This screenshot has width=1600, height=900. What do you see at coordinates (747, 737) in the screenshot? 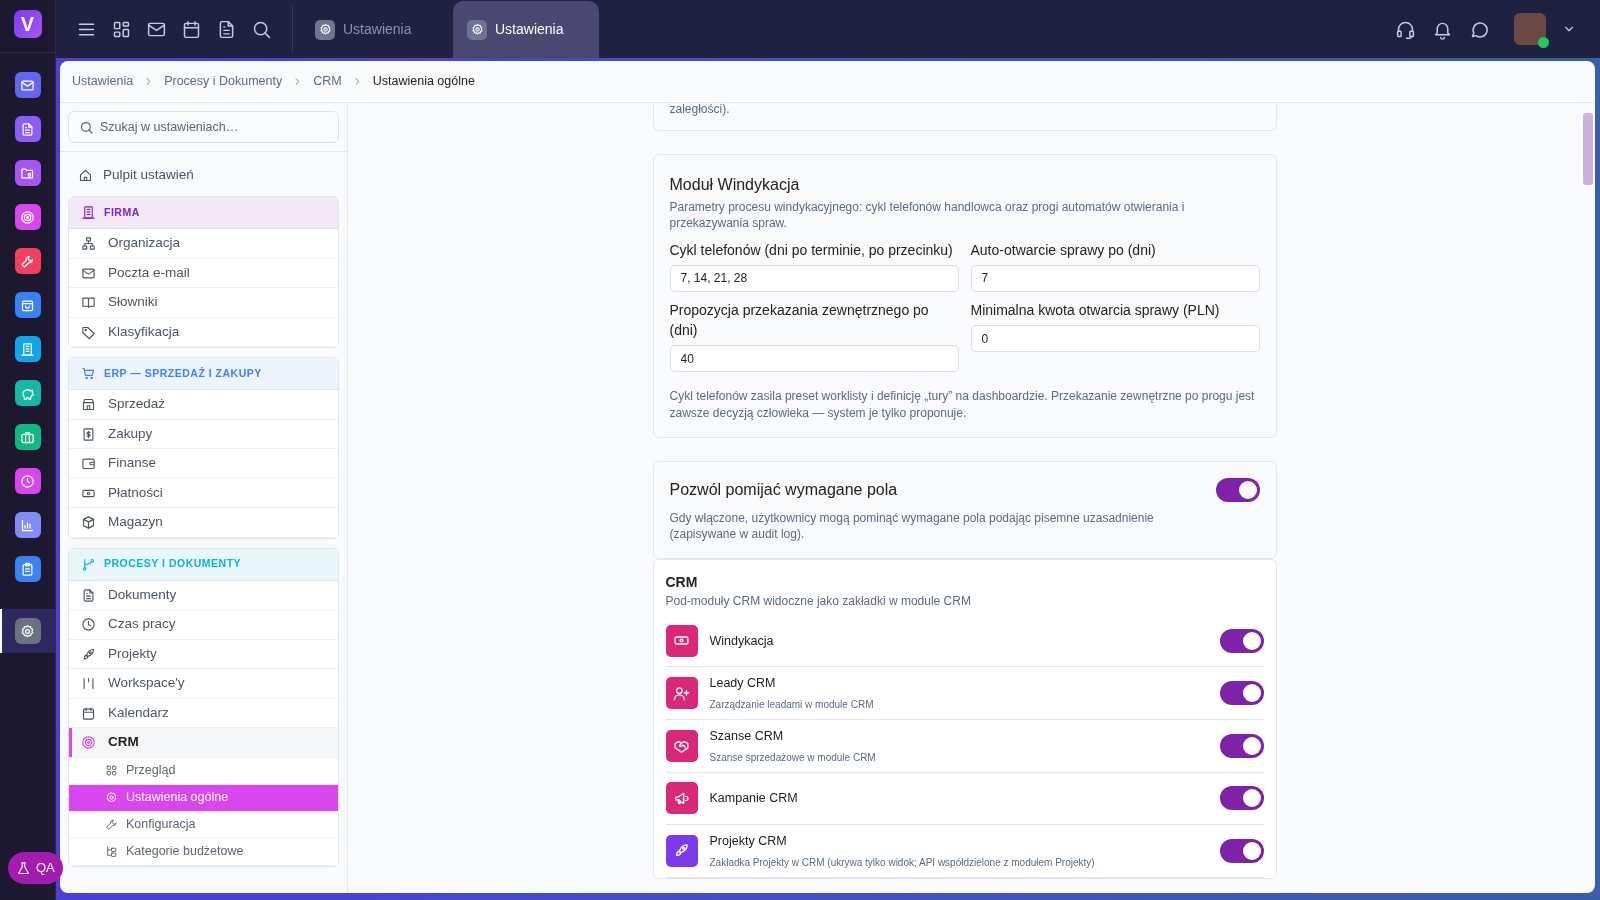
I see `module-name: Szanse CRM` at bounding box center [747, 737].